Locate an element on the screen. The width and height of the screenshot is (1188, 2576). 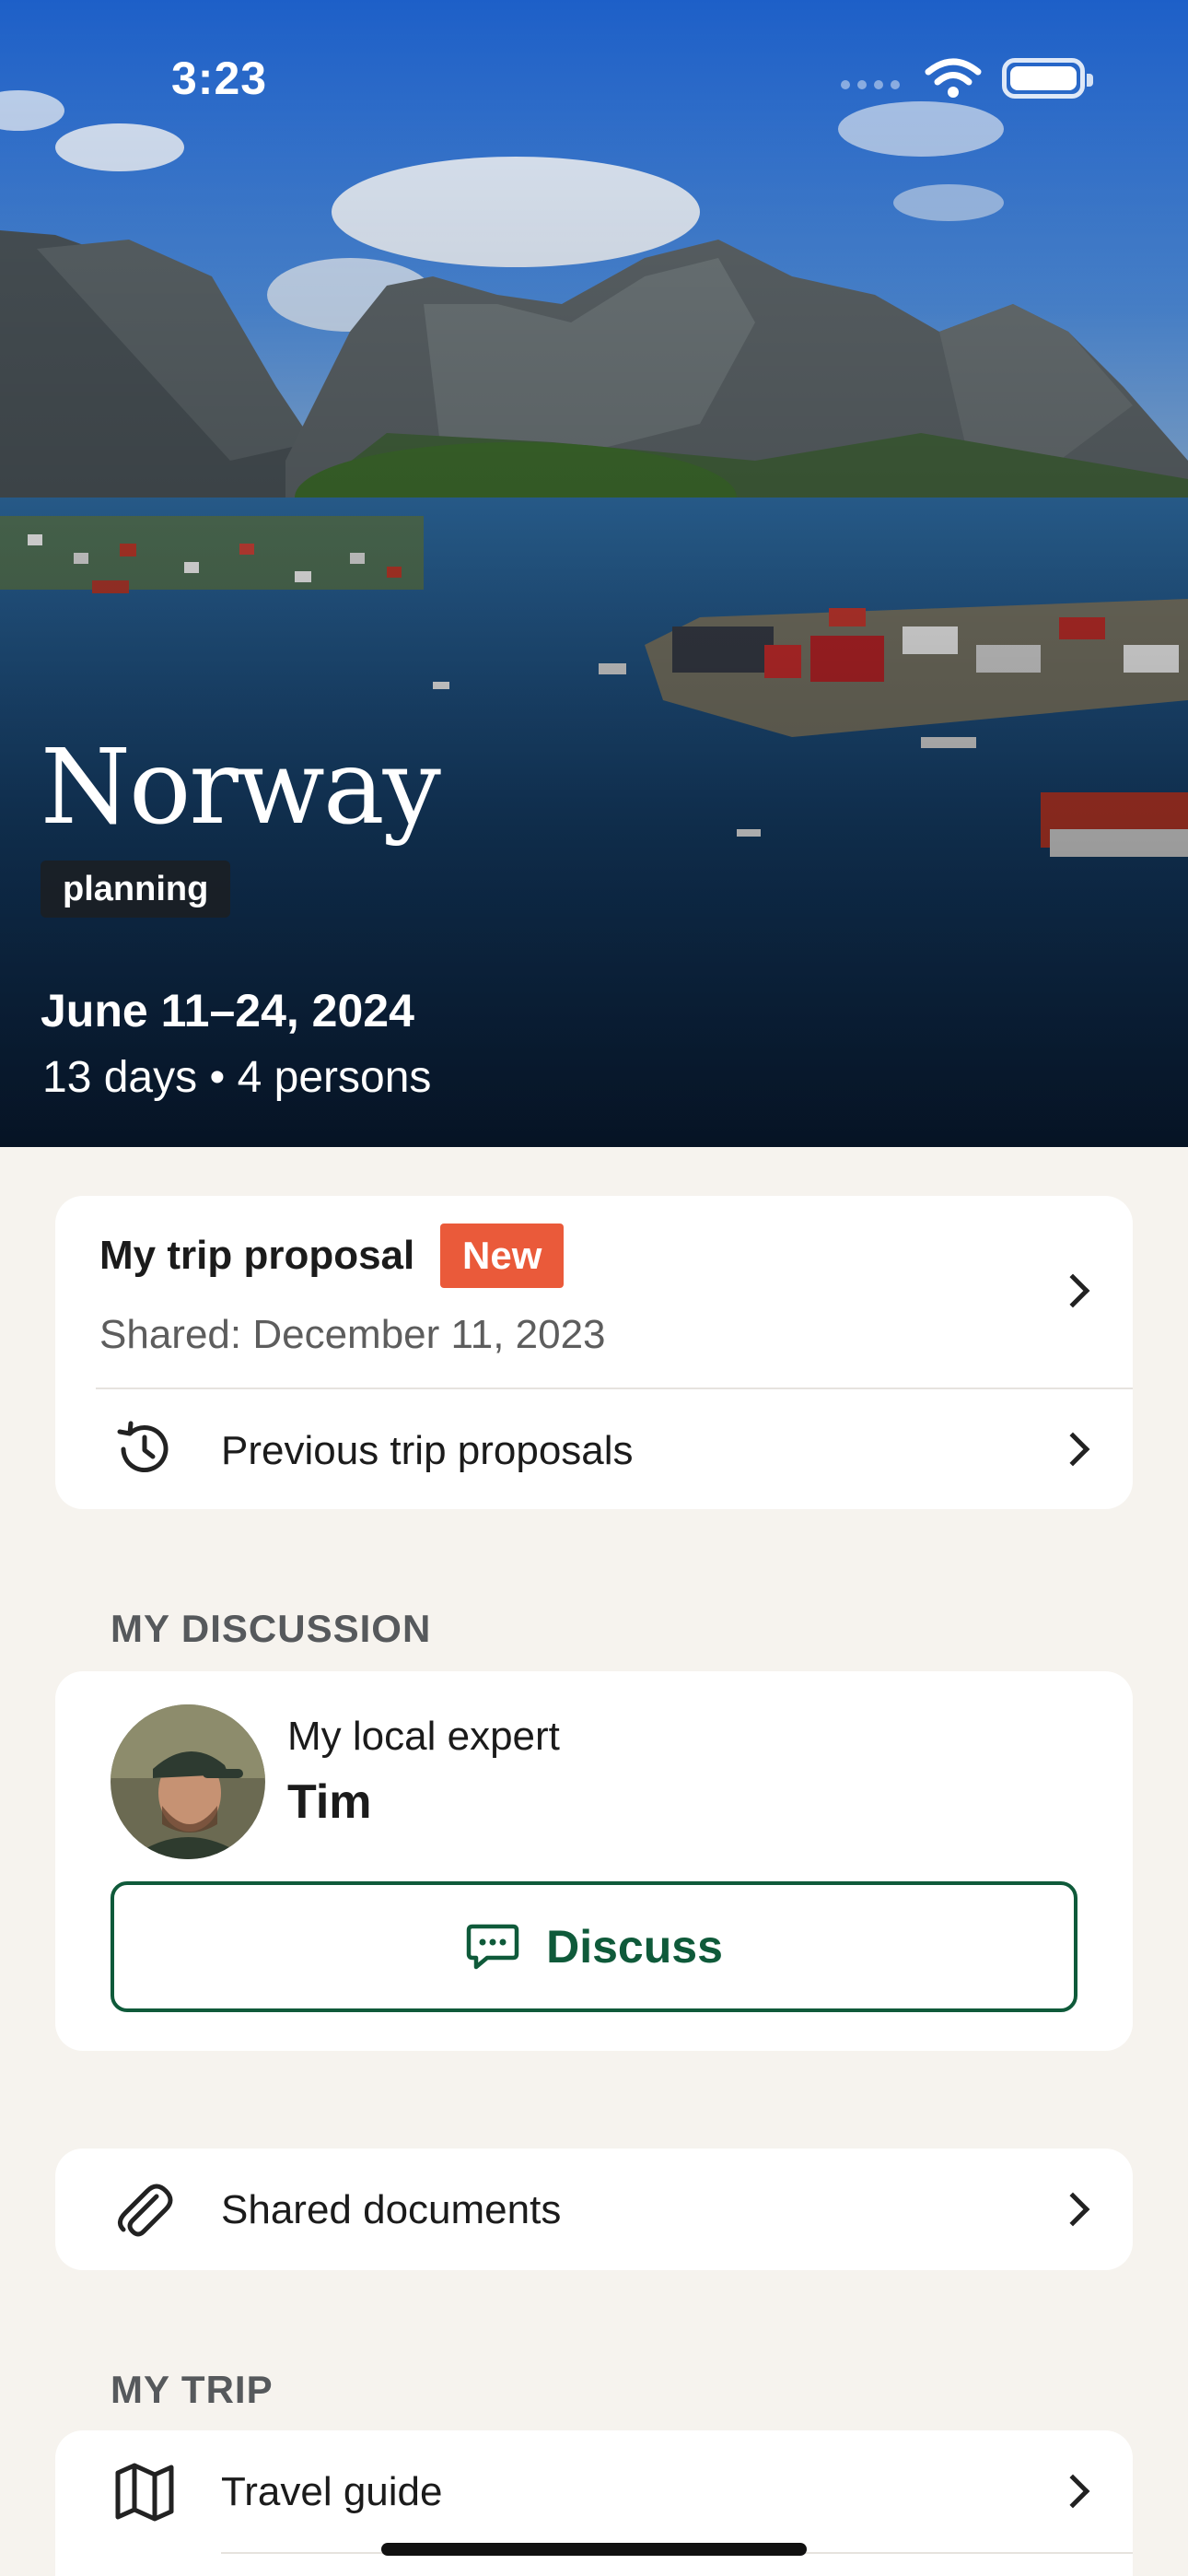
shared-documents-row: Shared documents is located at coordinates (594, 2209).